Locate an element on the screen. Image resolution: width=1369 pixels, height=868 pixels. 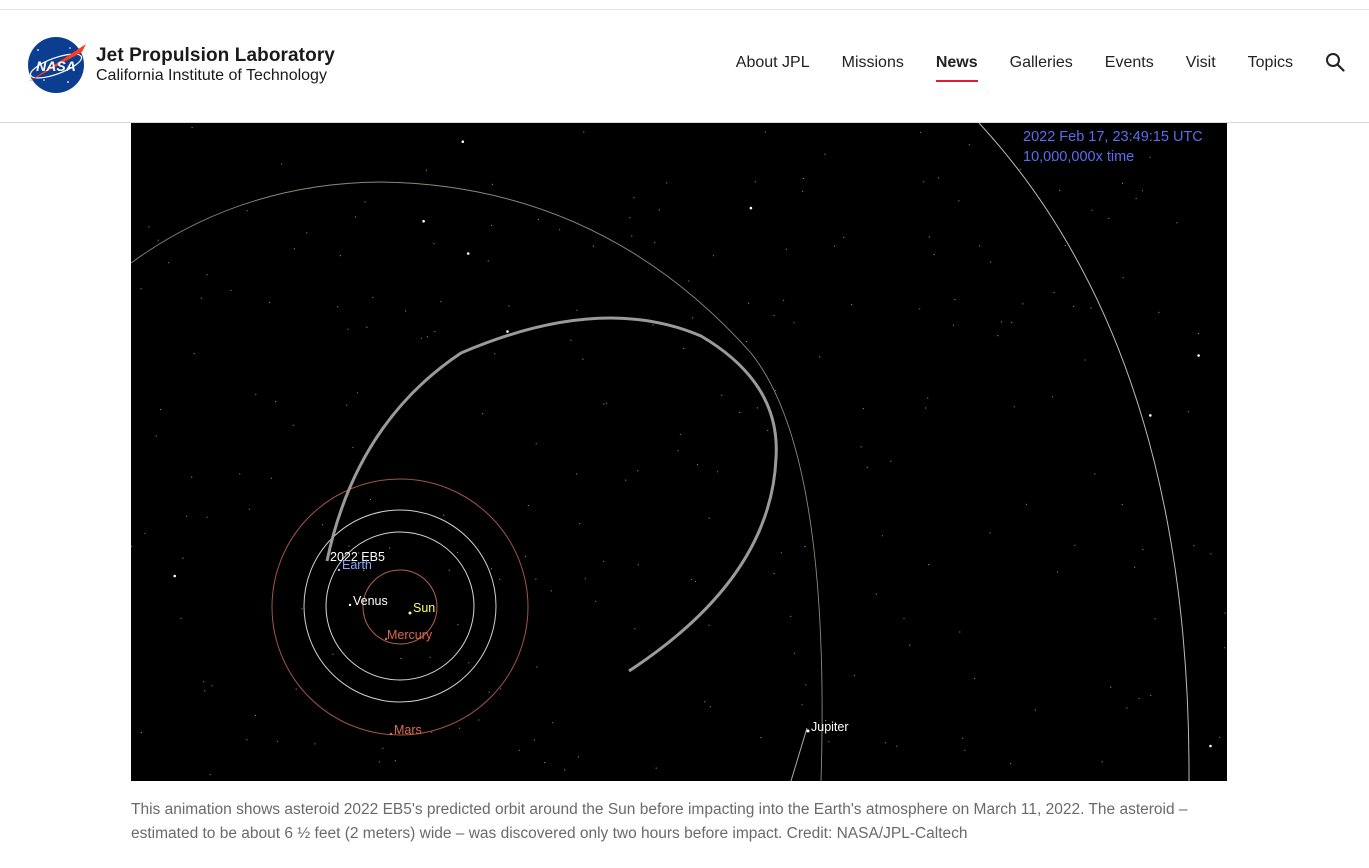
nav-galleries: Galleries is located at coordinates (1041, 67).